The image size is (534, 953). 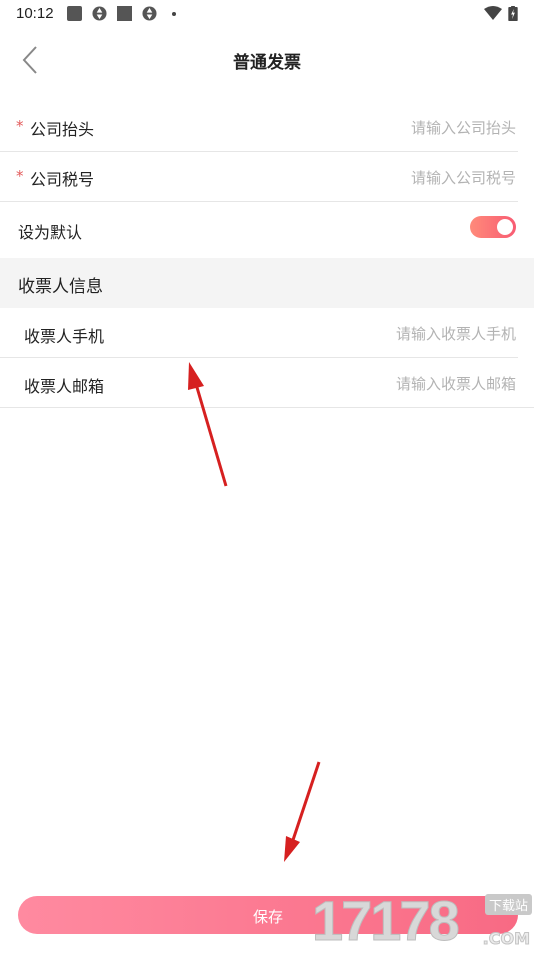 I want to click on site-watermark: 17178 .COM 下载站, so click(x=423, y=920).